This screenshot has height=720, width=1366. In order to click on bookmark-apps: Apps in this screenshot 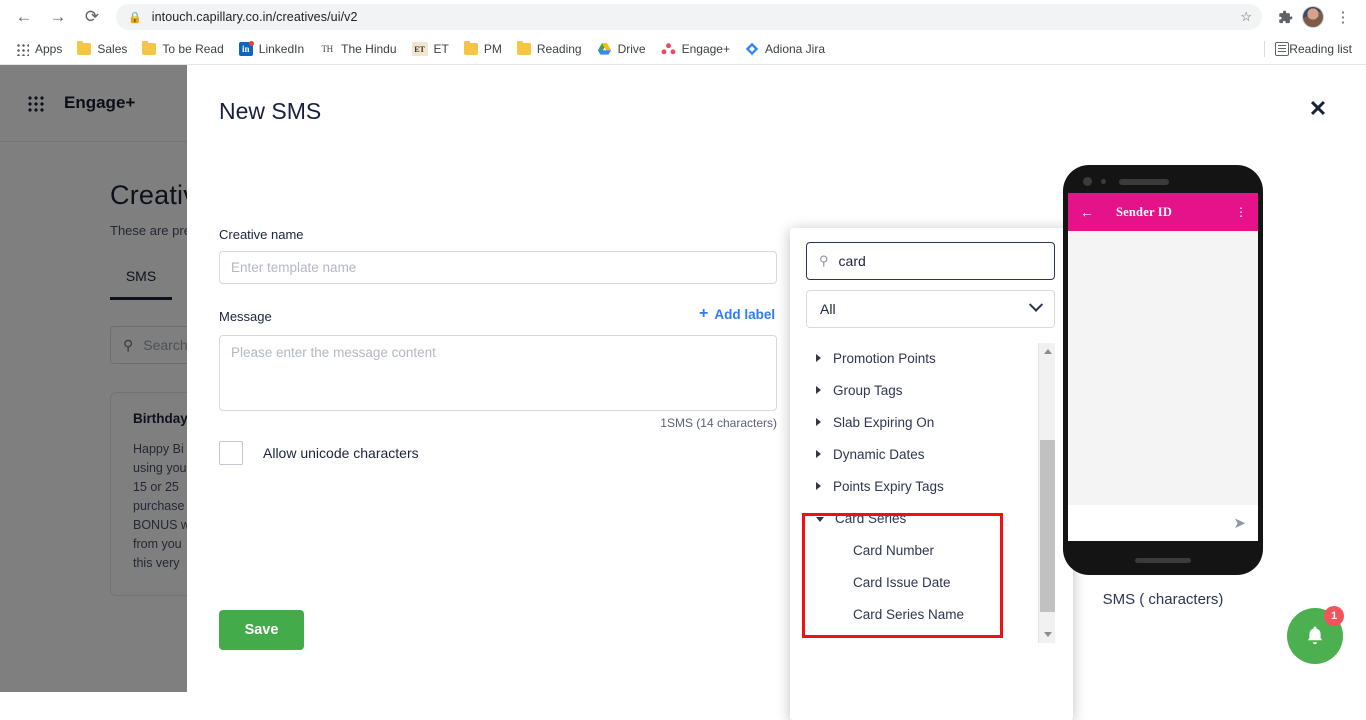, I will do `click(38, 49)`.